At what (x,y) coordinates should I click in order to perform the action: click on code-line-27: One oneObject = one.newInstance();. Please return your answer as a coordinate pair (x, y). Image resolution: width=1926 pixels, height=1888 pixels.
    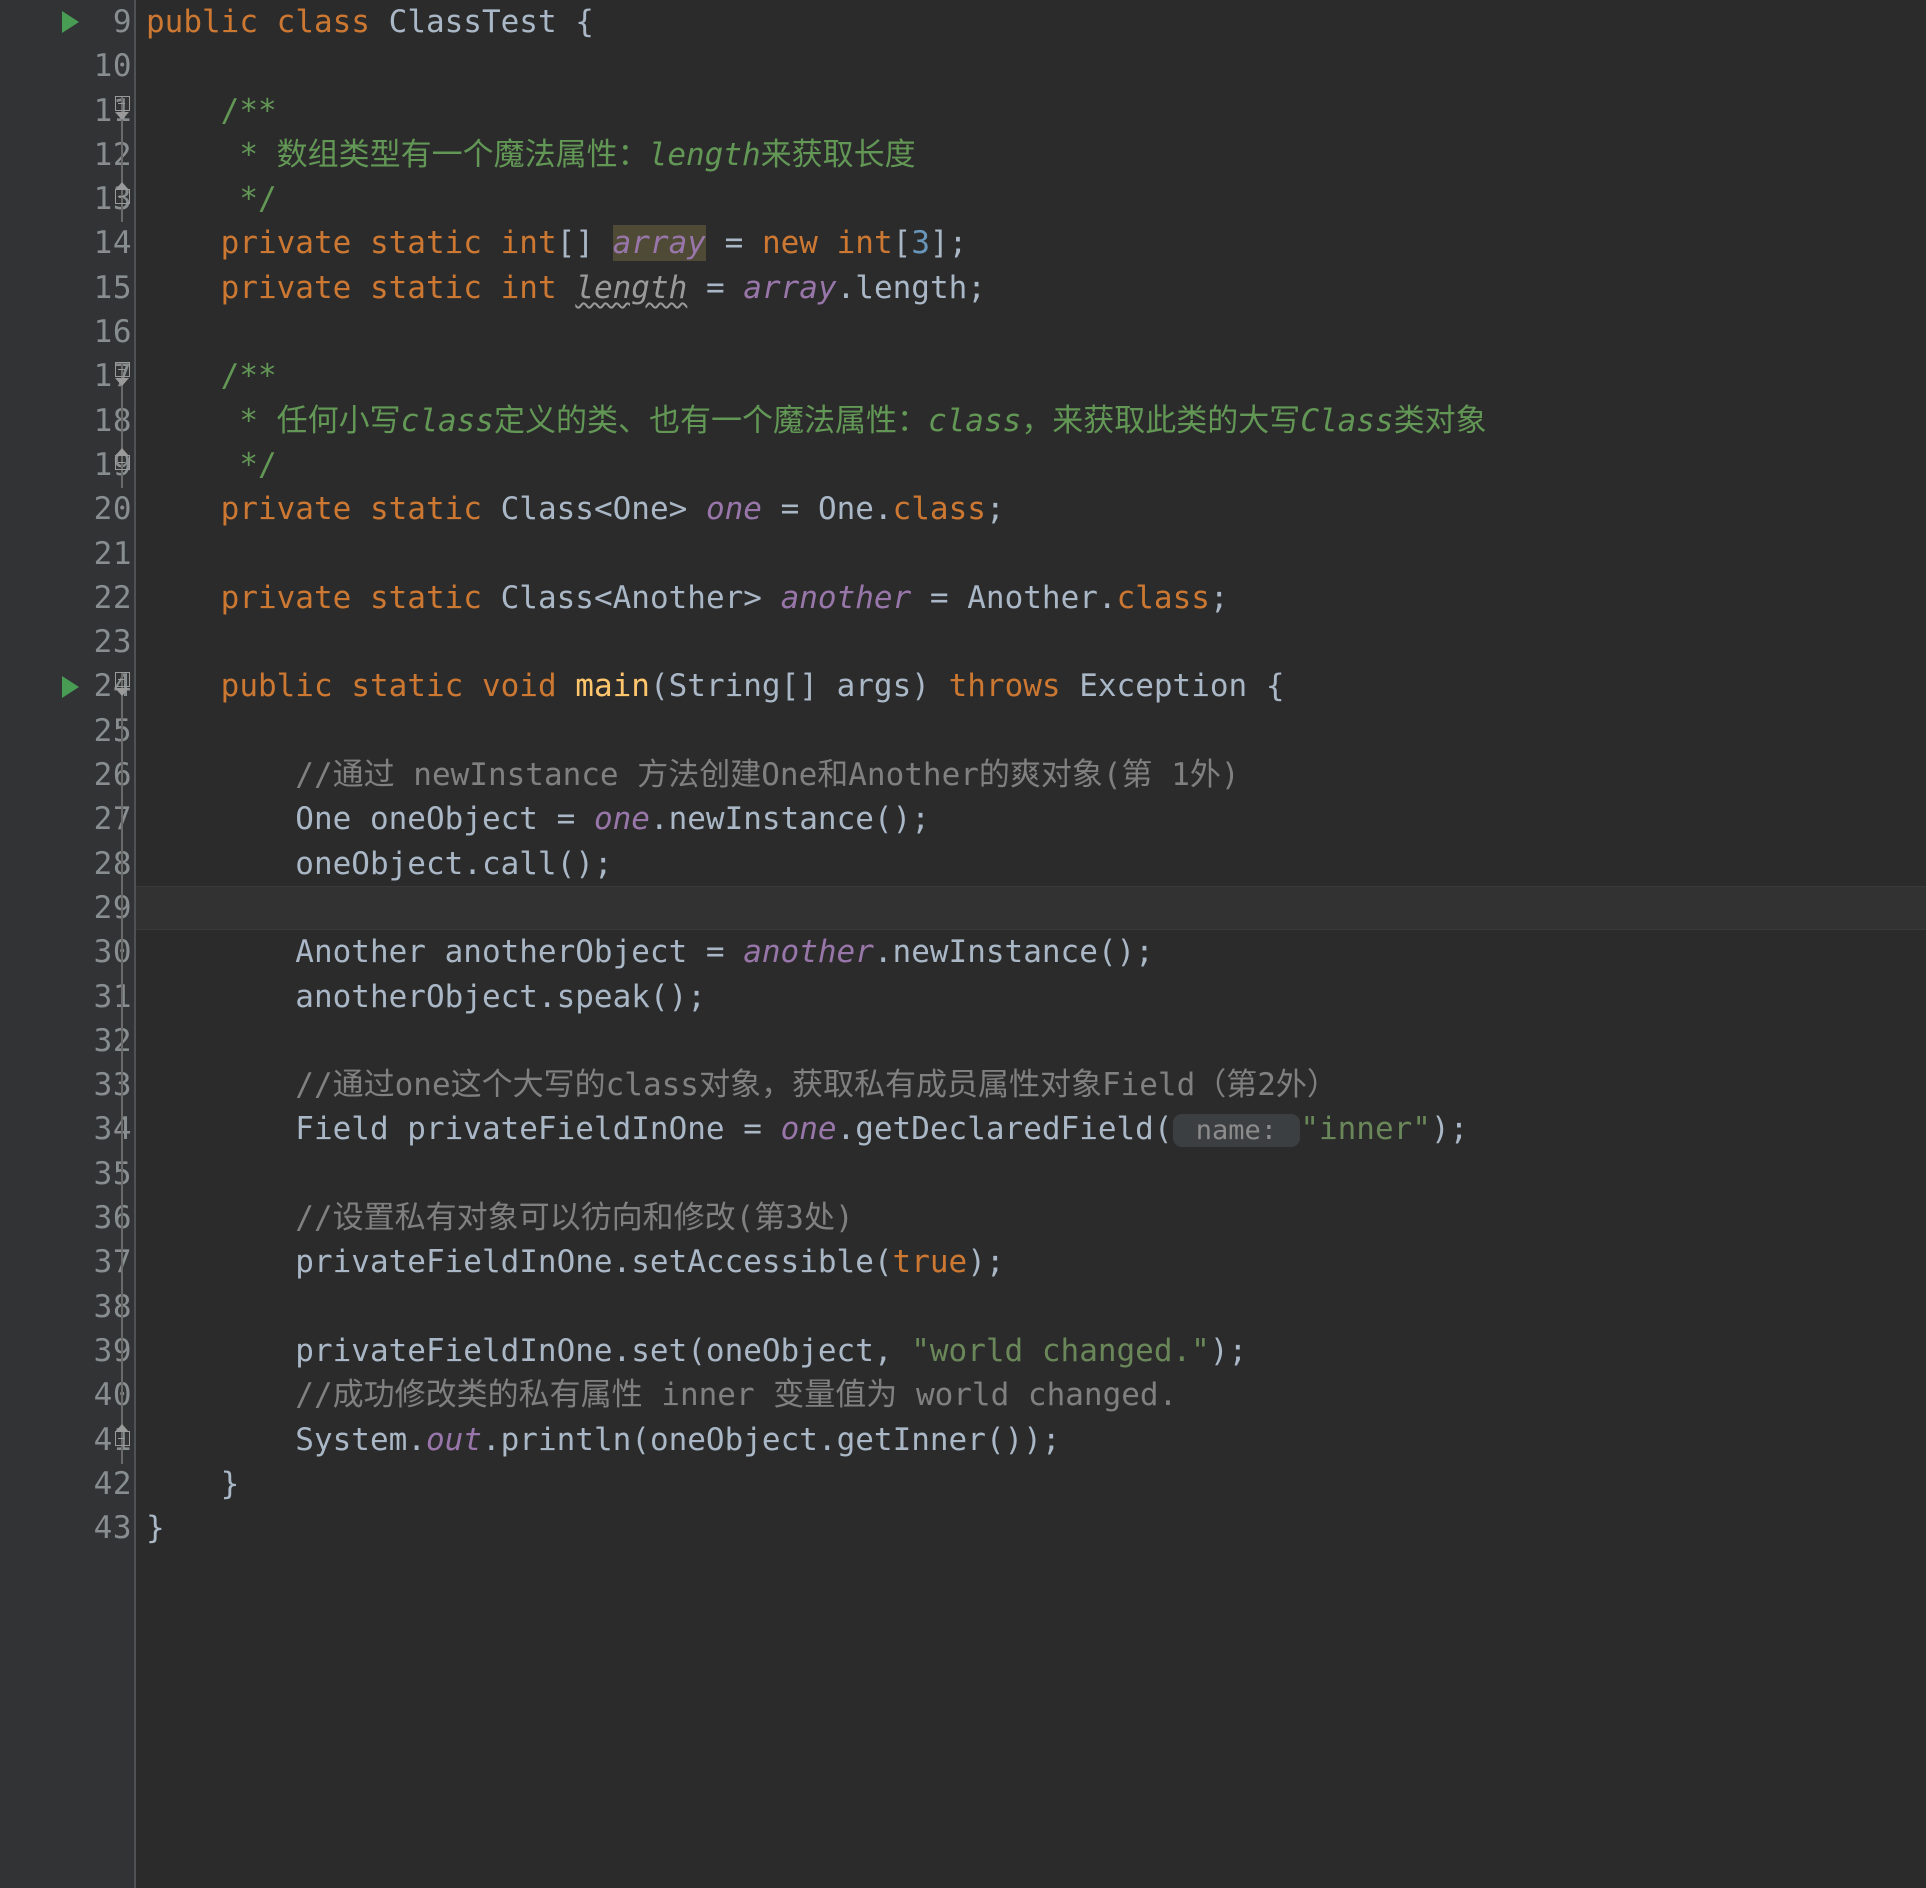
    Looking at the image, I should click on (1031, 819).